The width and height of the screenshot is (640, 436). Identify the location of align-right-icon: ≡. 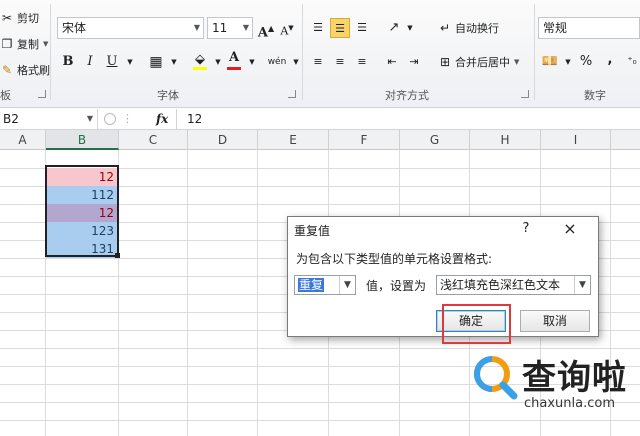
(362, 61).